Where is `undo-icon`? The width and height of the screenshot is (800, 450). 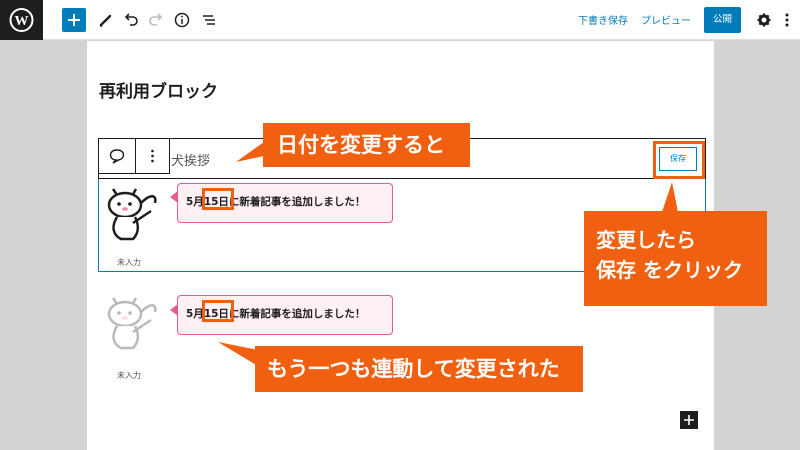
undo-icon is located at coordinates (131, 19).